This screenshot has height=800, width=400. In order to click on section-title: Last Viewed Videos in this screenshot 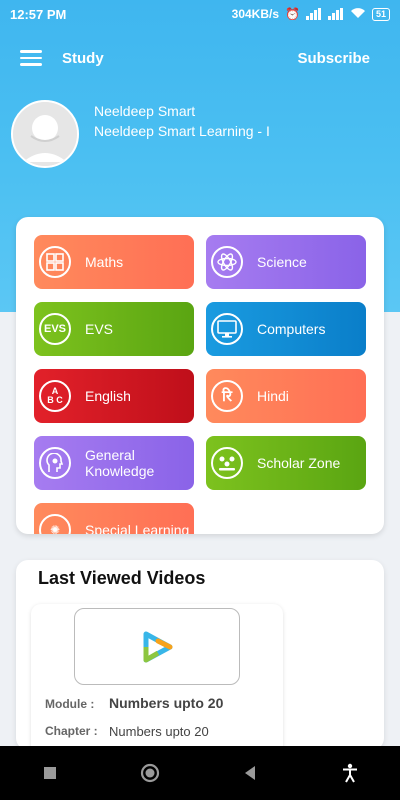, I will do `click(122, 578)`.